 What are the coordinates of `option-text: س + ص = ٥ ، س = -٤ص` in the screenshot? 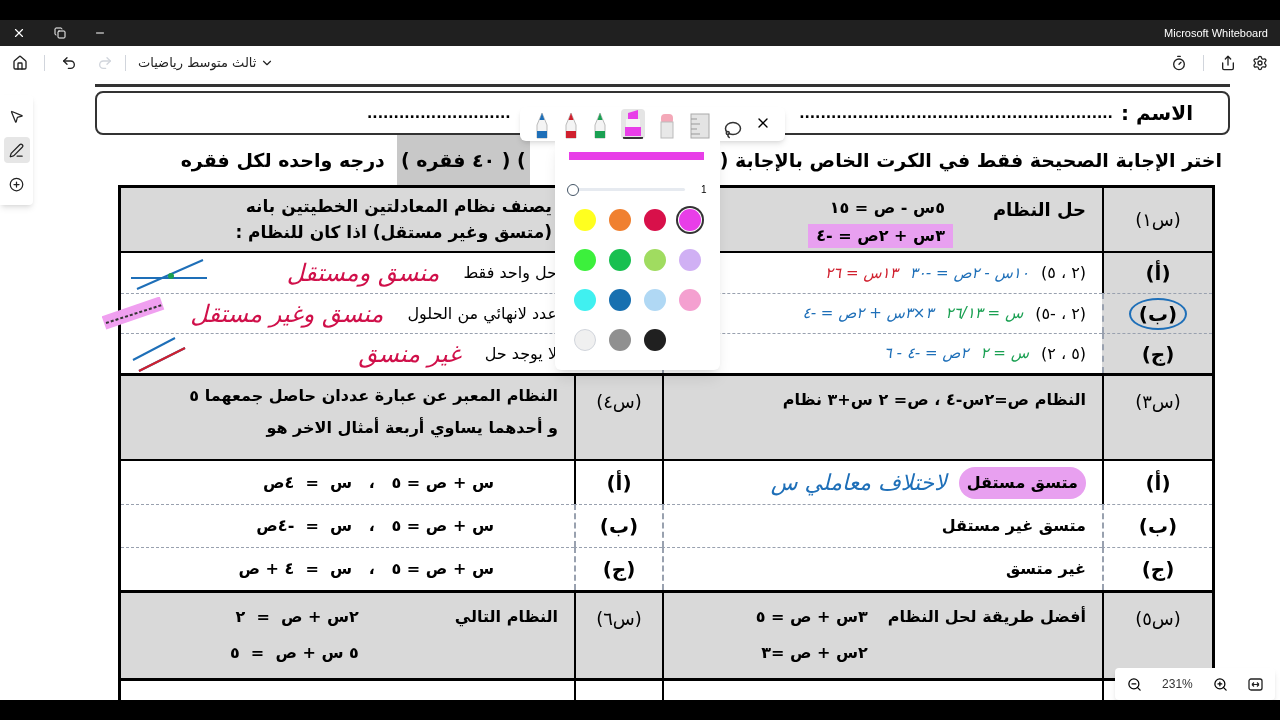 It's located at (375, 526).